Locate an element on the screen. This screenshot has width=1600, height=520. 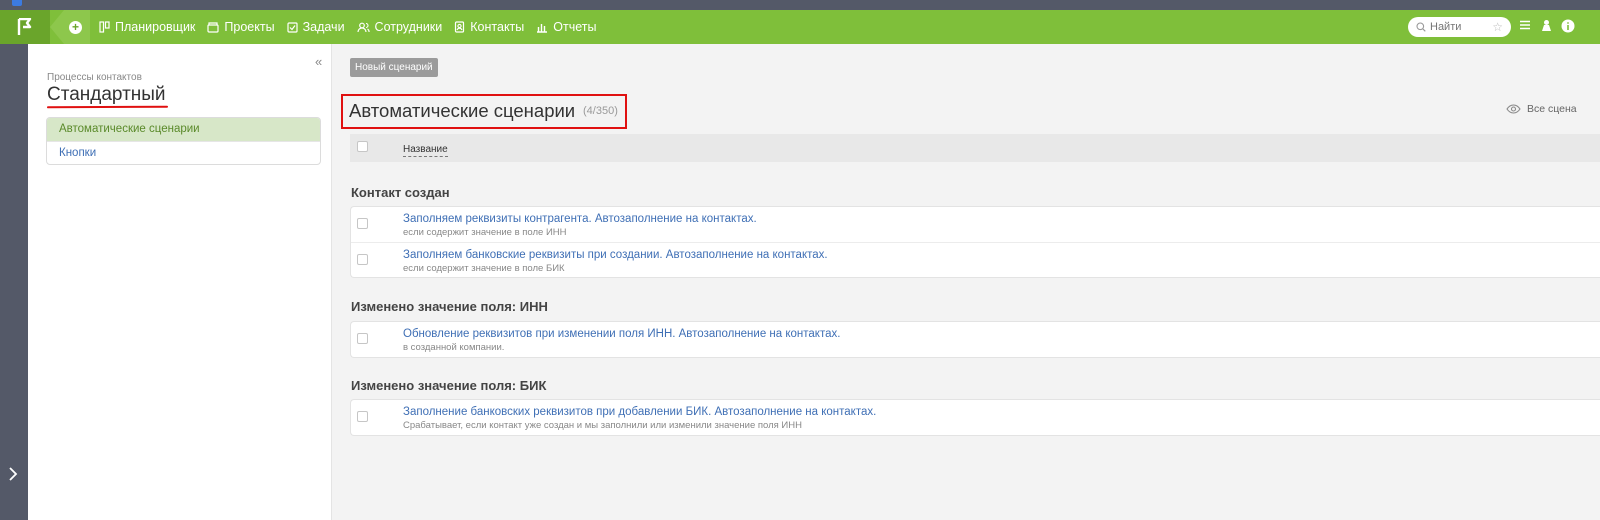
os-title-strip is located at coordinates (800, 5).